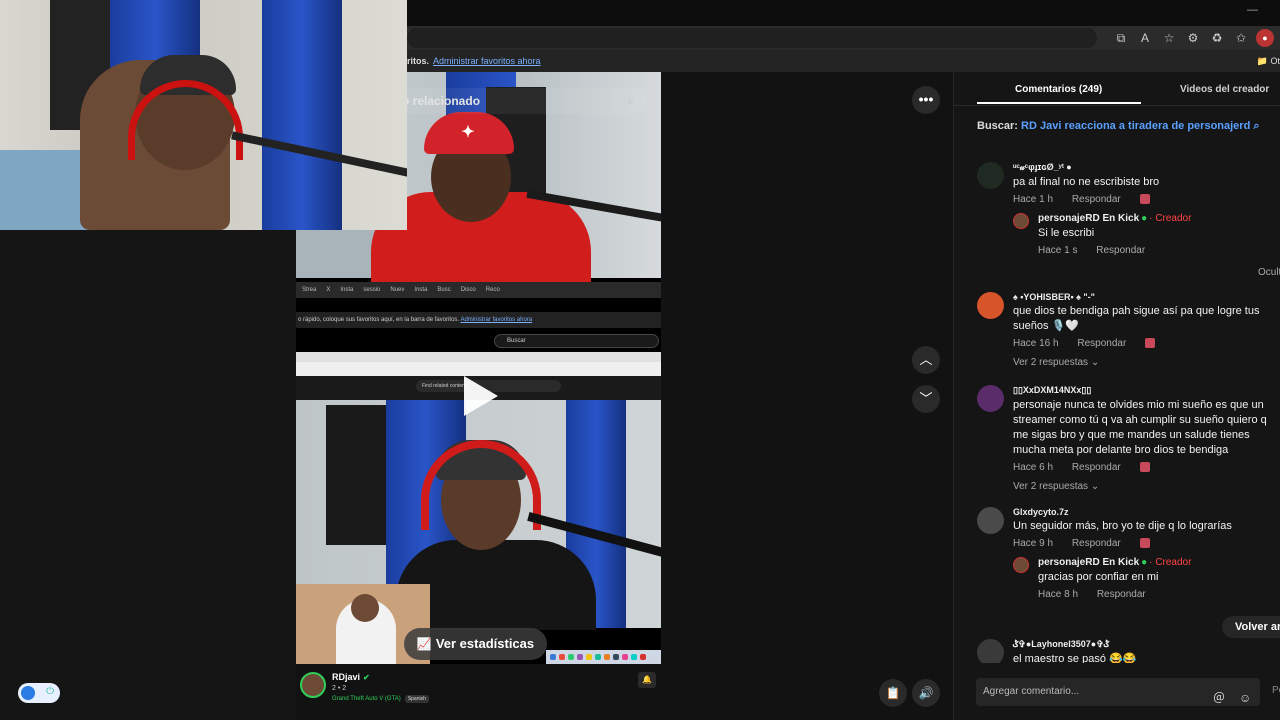  What do you see at coordinates (372, 290) in the screenshot?
I see `inner-tab: sessio` at bounding box center [372, 290].